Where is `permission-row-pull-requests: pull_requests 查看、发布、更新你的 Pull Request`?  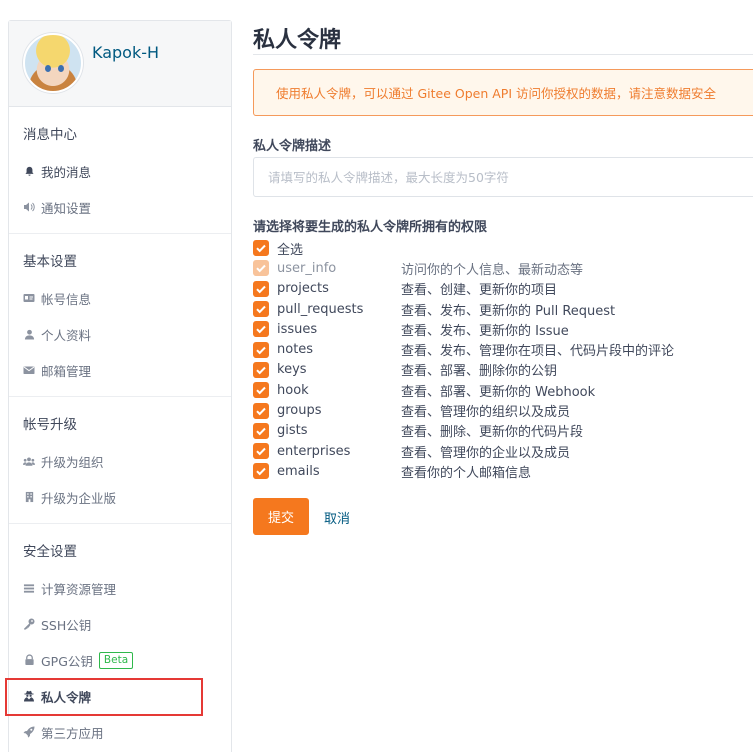 permission-row-pull-requests: pull_requests 查看、发布、更新你的 Pull Request is located at coordinates (503, 309).